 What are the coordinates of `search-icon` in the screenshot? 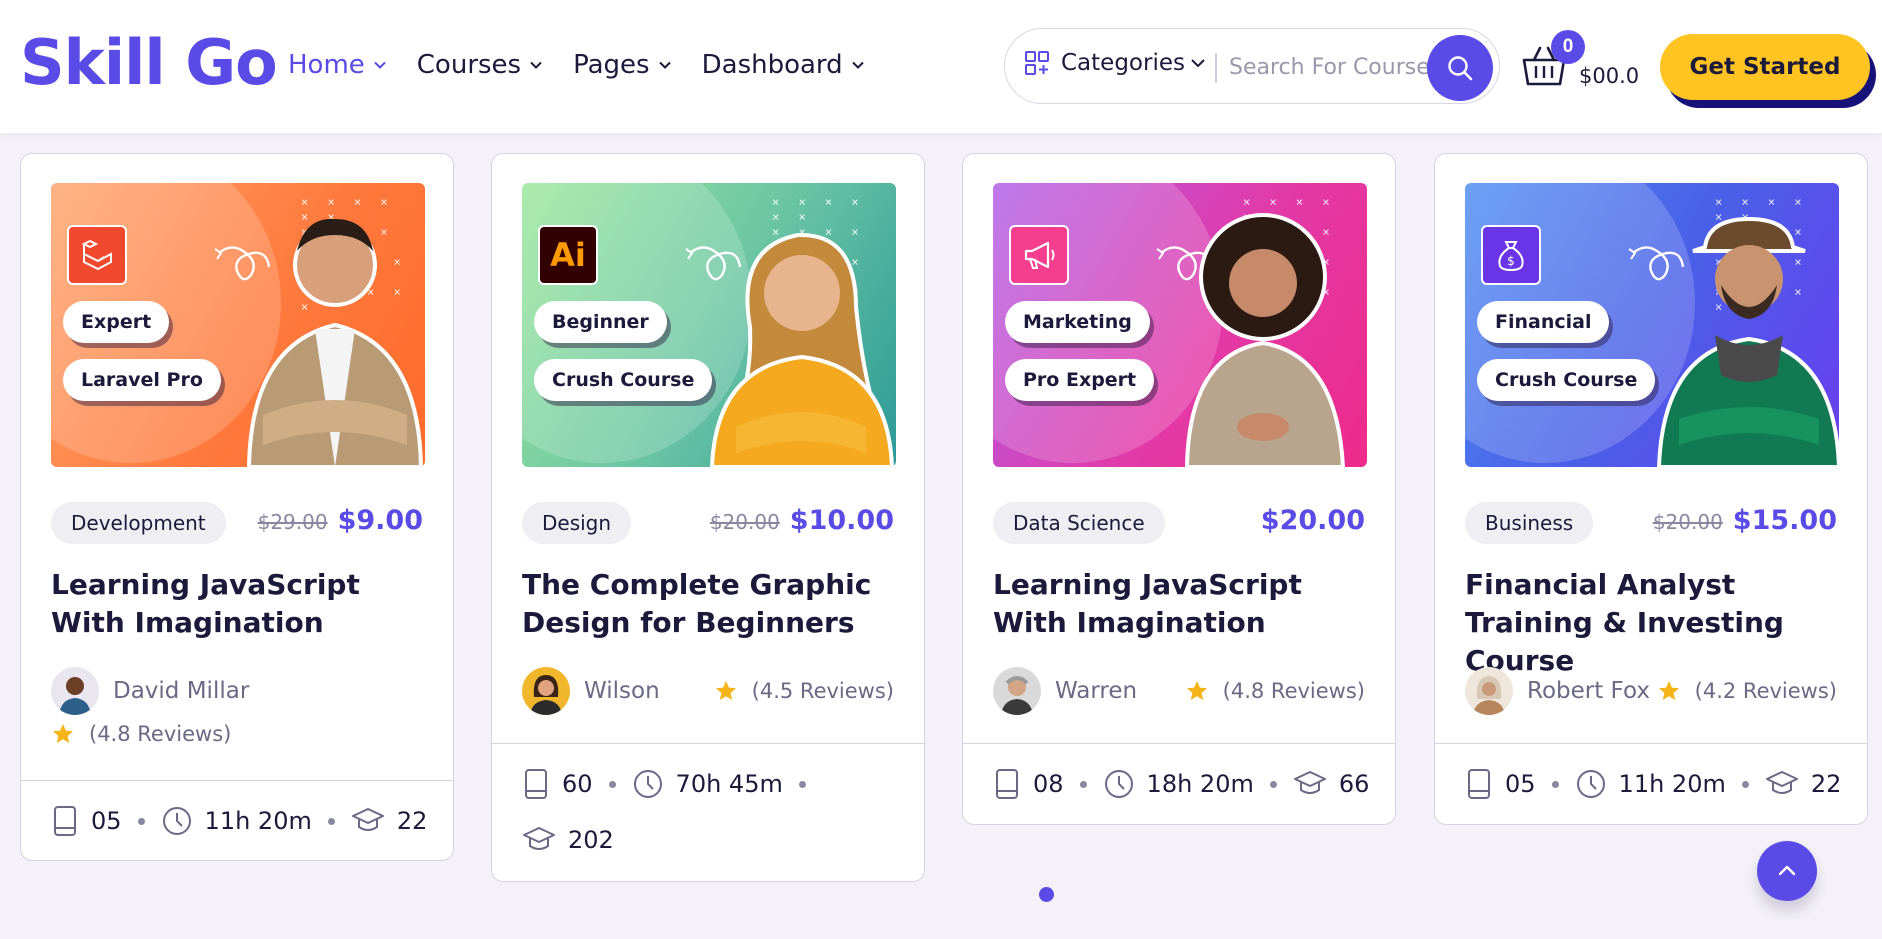 It's located at (1460, 68).